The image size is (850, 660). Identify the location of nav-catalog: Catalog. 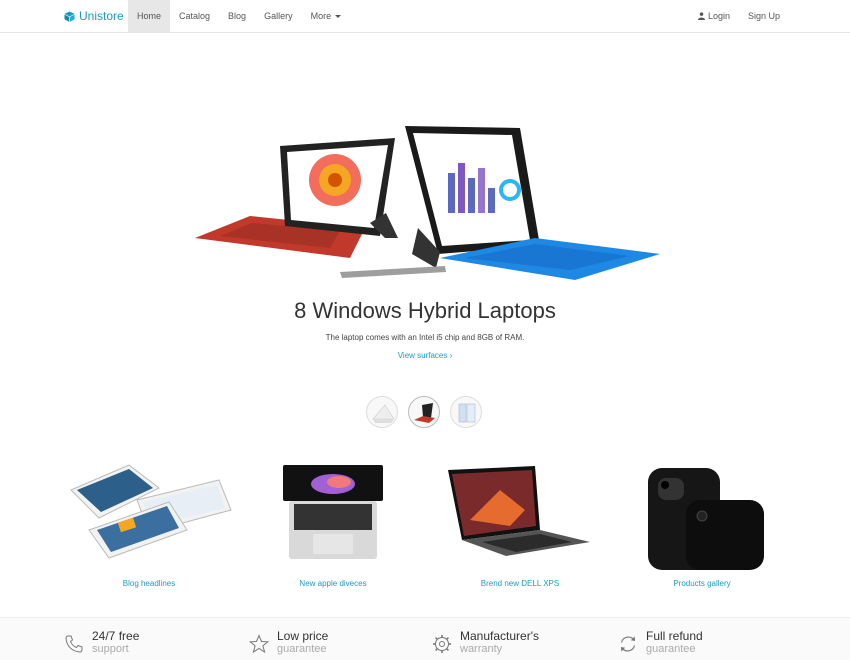
(194, 16).